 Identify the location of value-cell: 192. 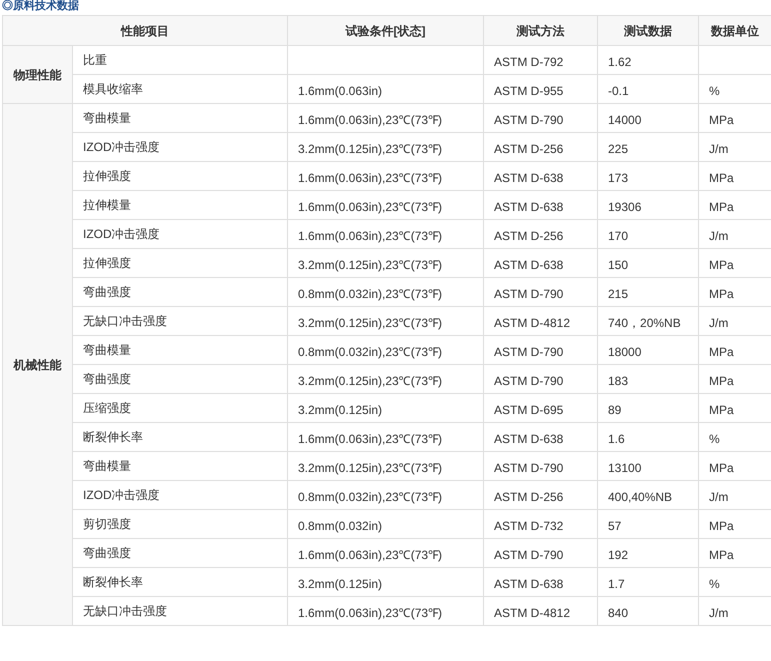
(648, 553).